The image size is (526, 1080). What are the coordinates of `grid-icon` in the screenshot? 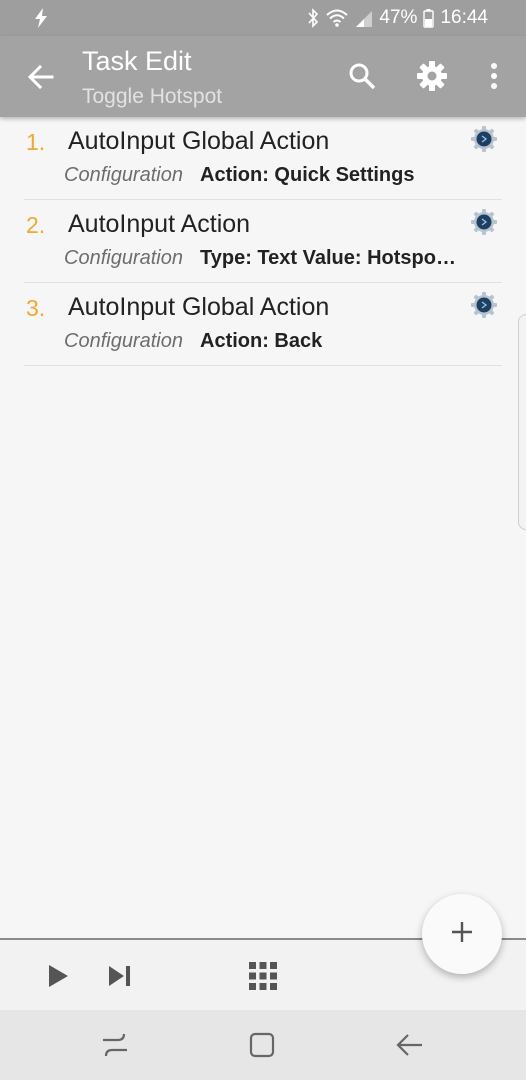 It's located at (263, 976).